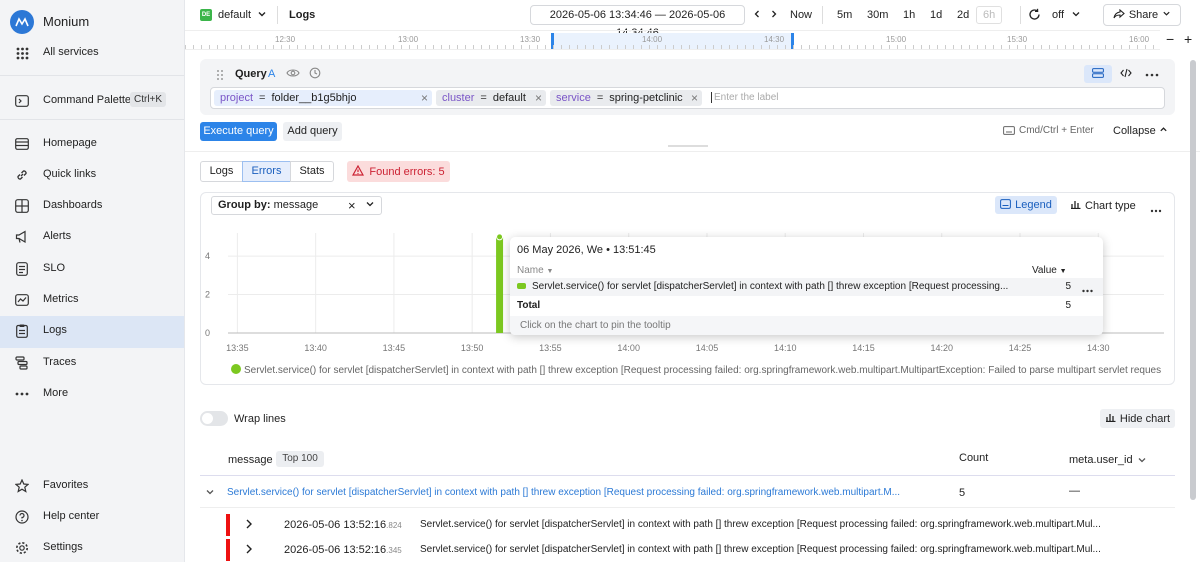 The height and width of the screenshot is (562, 1200). What do you see at coordinates (312, 131) in the screenshot?
I see `add-query-button: Add query` at bounding box center [312, 131].